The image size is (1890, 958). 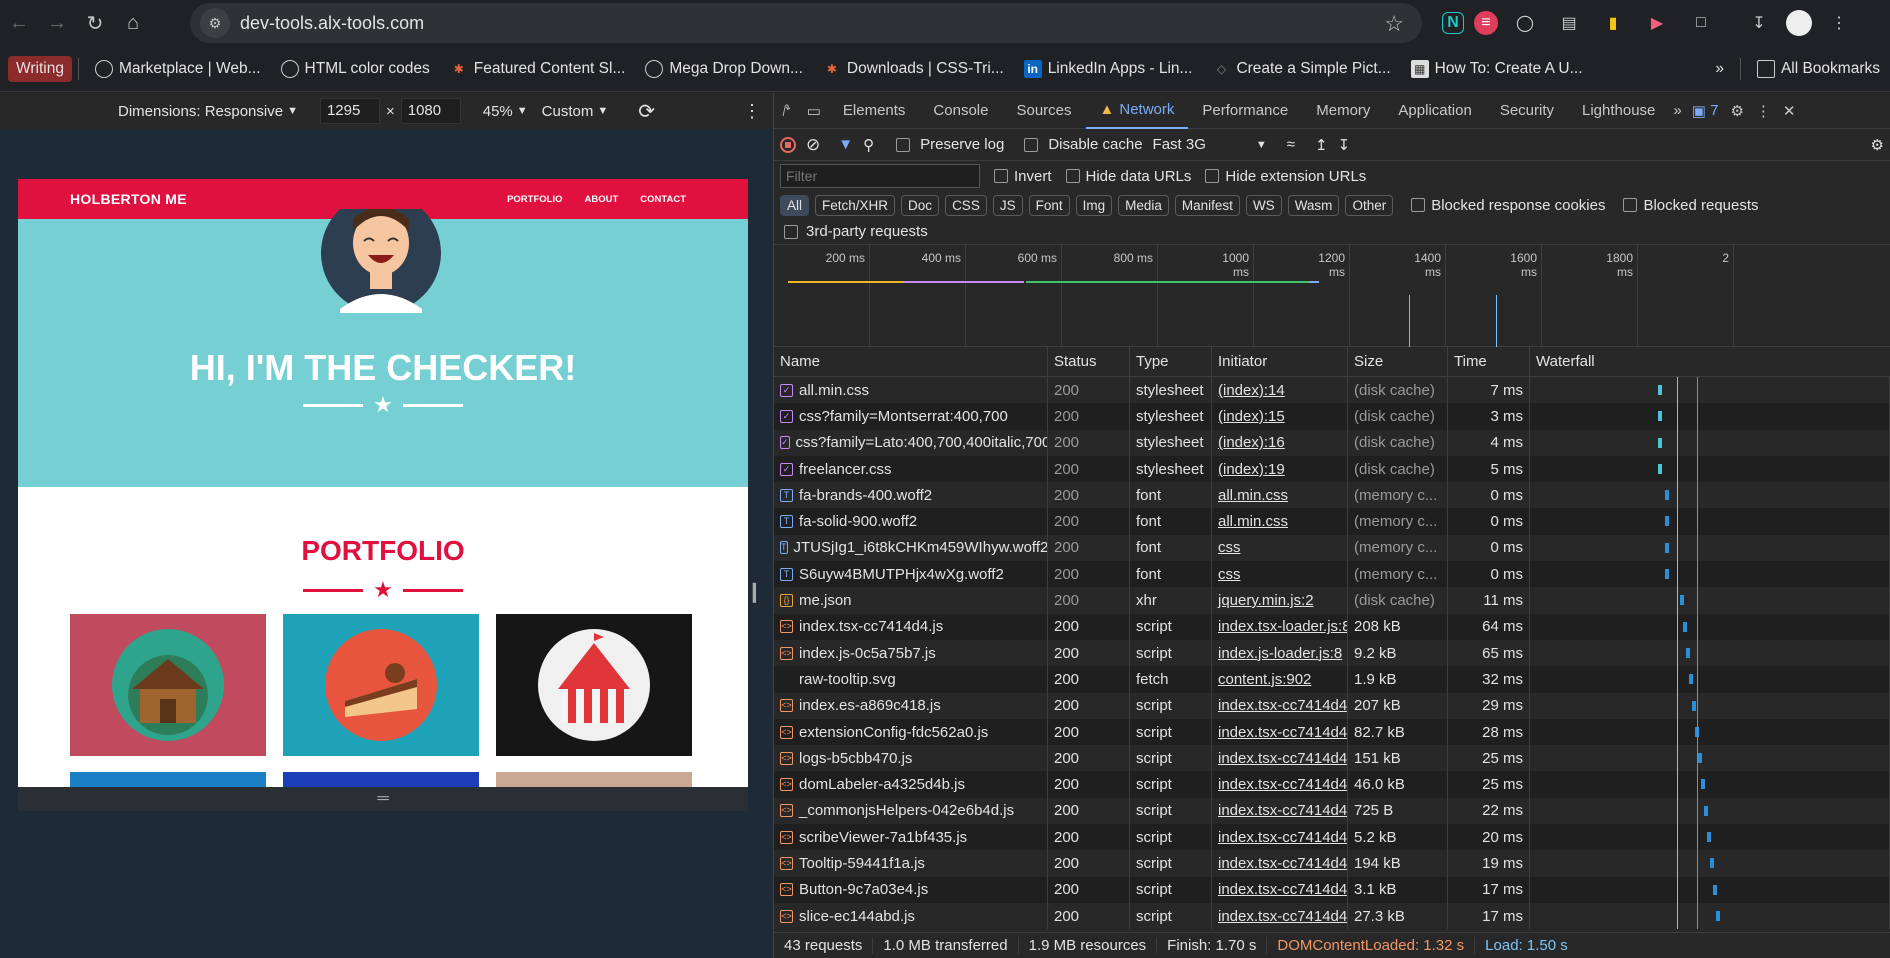 What do you see at coordinates (855, 205) in the screenshot?
I see `type-filter-fetch-xhr: Fetch/XHR` at bounding box center [855, 205].